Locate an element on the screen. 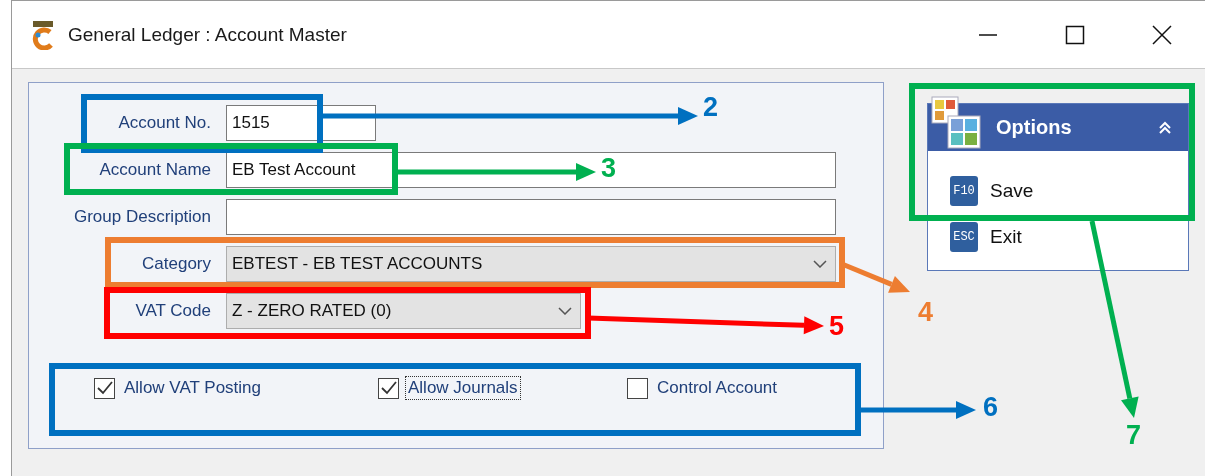 The width and height of the screenshot is (1205, 476). callout-number: 5 is located at coordinates (837, 326).